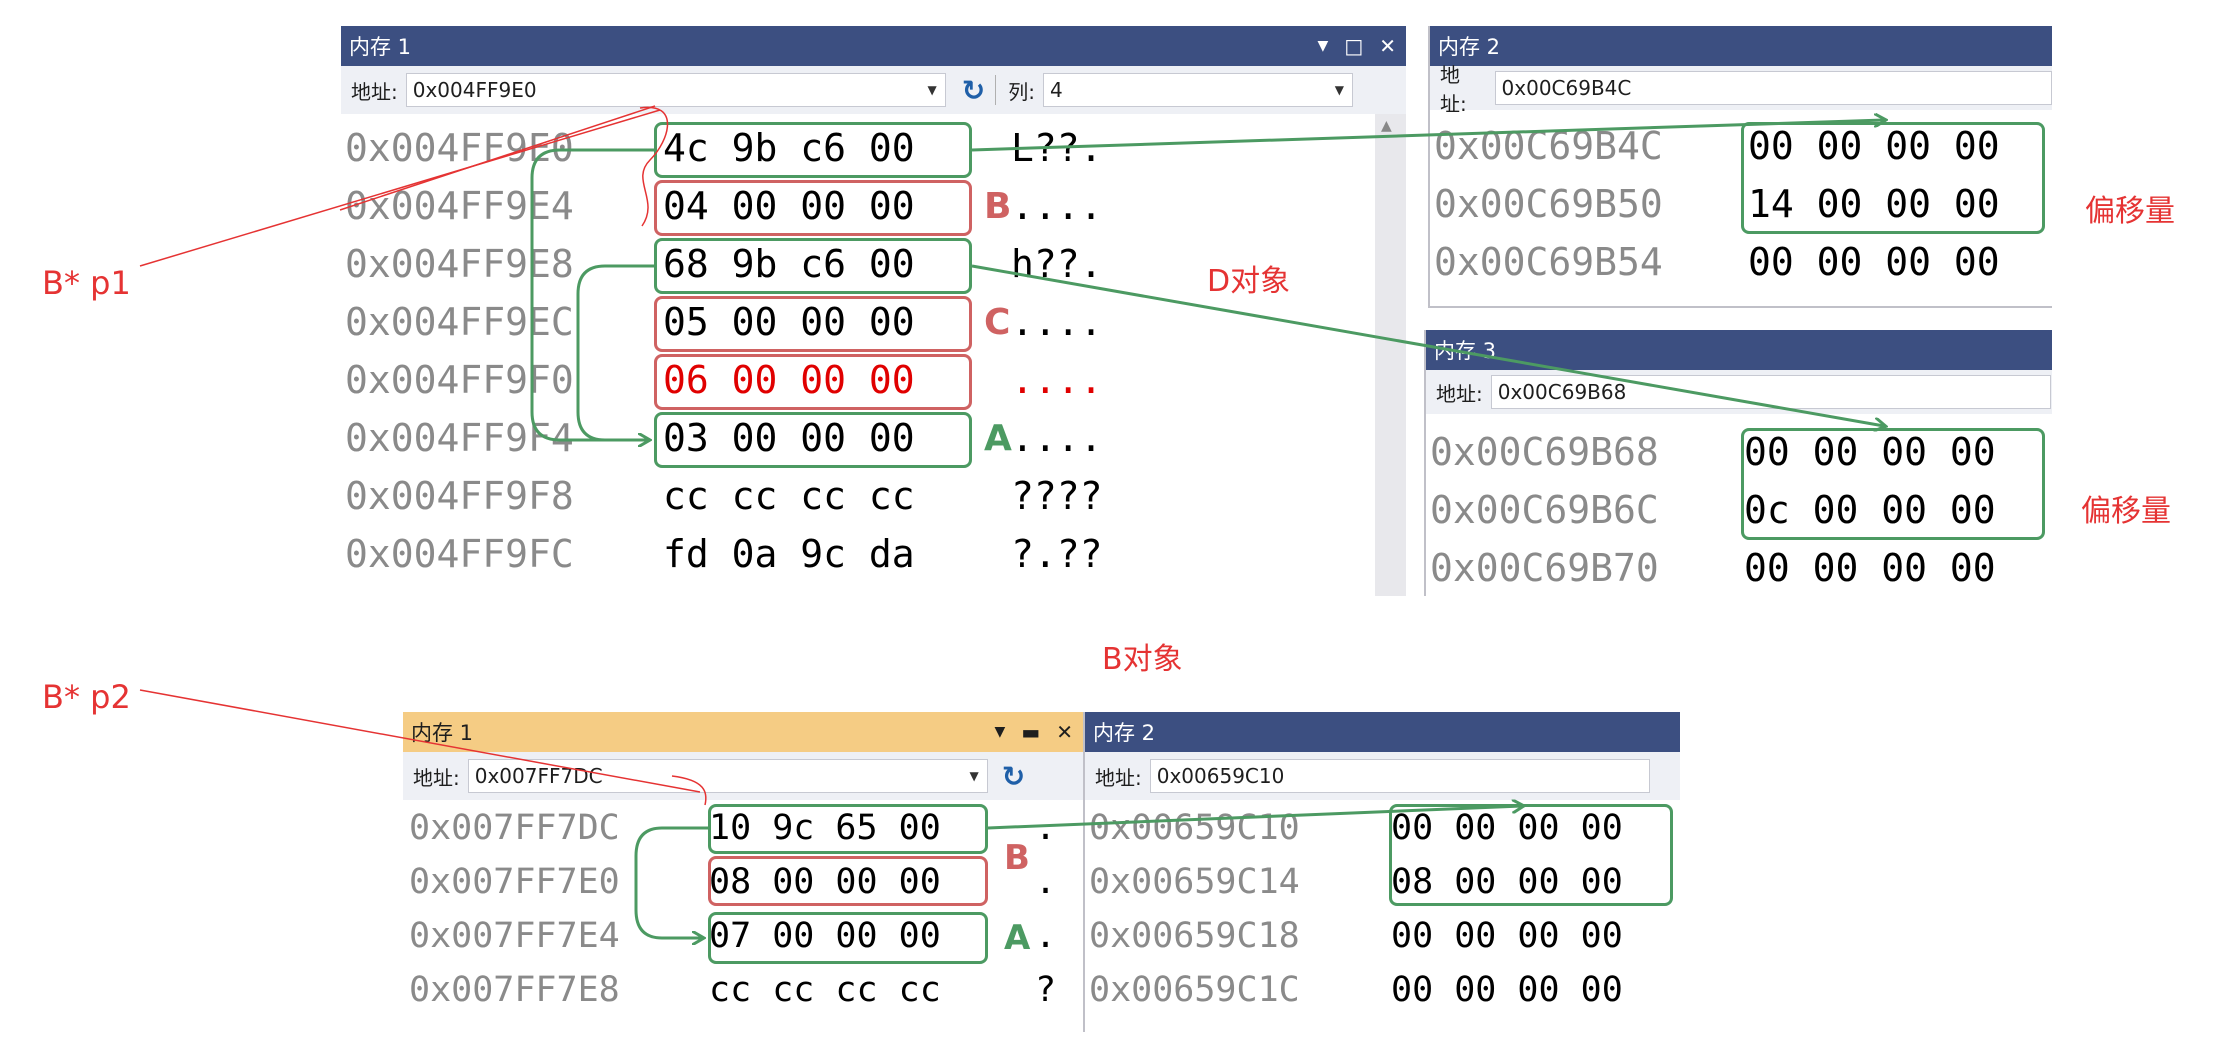  Describe the element at coordinates (1562, 392) in the screenshot. I see `address-value: 0x00C69B68` at that location.